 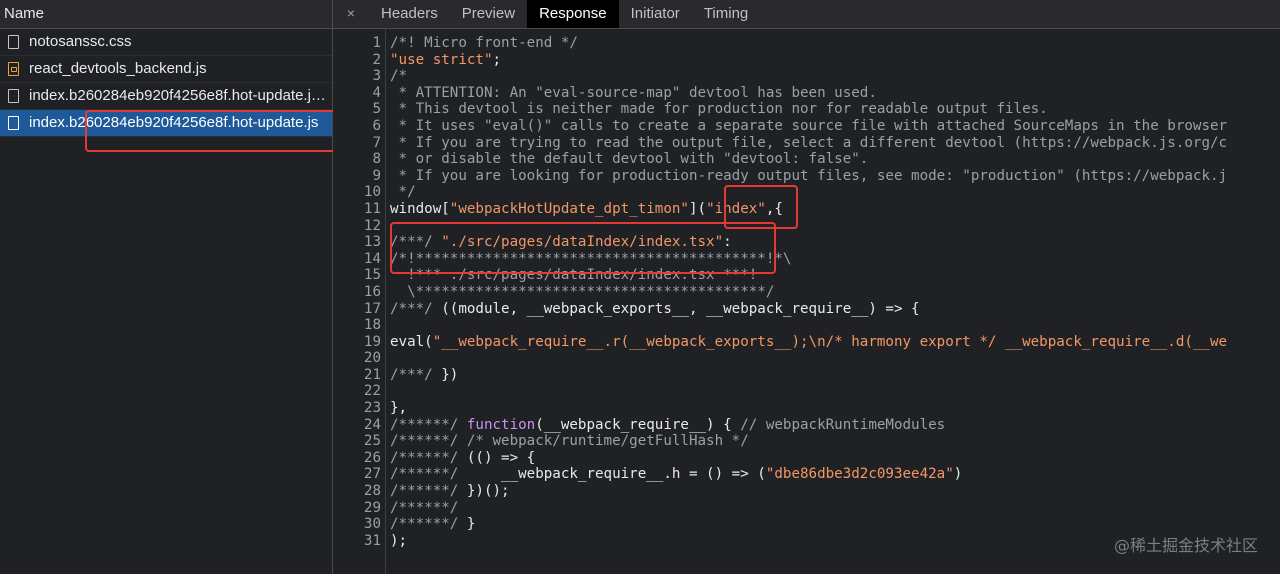 I want to click on line-number: 9, so click(x=376, y=175).